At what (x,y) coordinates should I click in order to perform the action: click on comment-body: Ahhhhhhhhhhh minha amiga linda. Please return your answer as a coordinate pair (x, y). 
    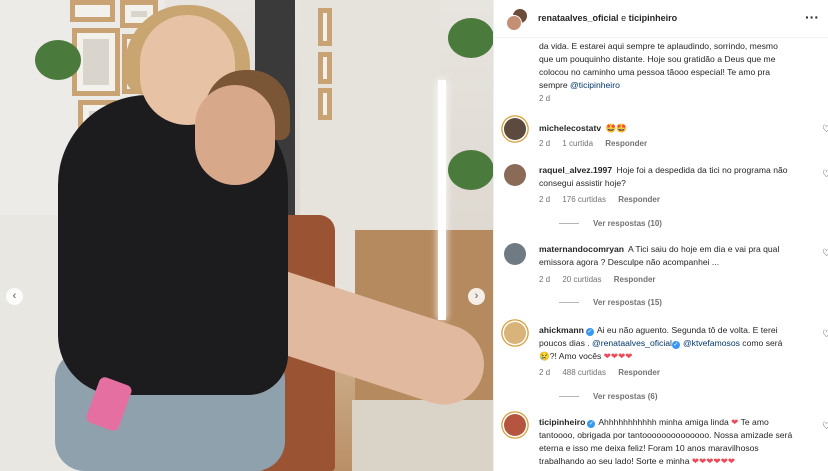
    Looking at the image, I should click on (665, 422).